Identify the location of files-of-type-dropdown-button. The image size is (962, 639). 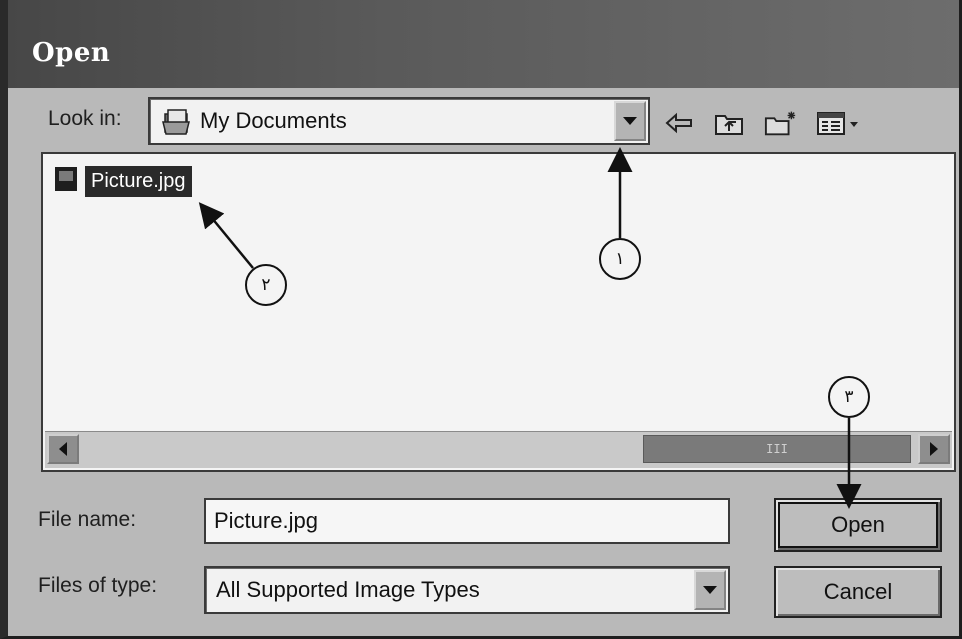
(710, 590).